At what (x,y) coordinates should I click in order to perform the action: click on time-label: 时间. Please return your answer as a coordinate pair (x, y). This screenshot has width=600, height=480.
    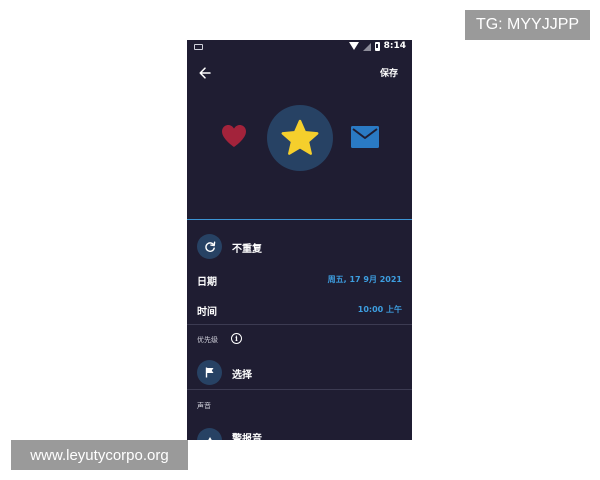
    Looking at the image, I should click on (207, 312).